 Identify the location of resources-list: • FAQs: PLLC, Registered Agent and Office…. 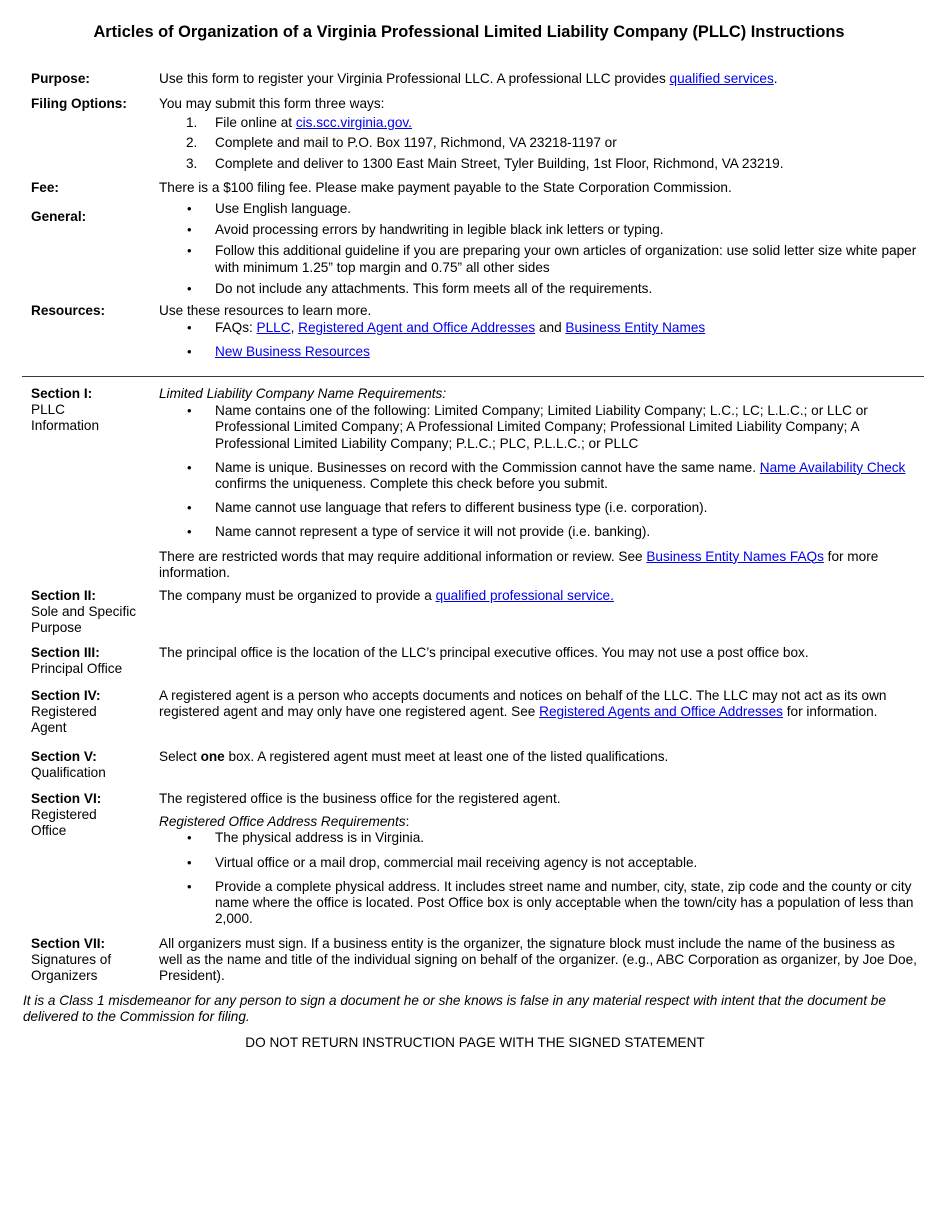
(539, 340).